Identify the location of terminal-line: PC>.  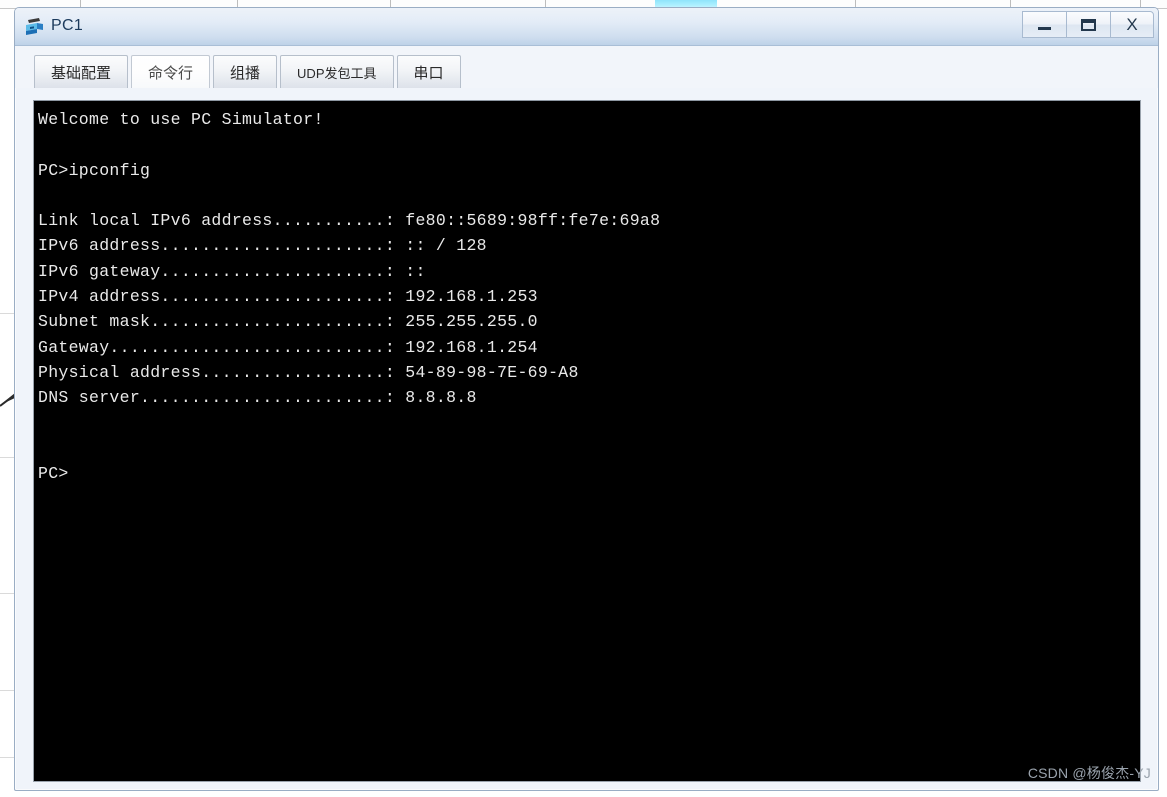
(53, 474).